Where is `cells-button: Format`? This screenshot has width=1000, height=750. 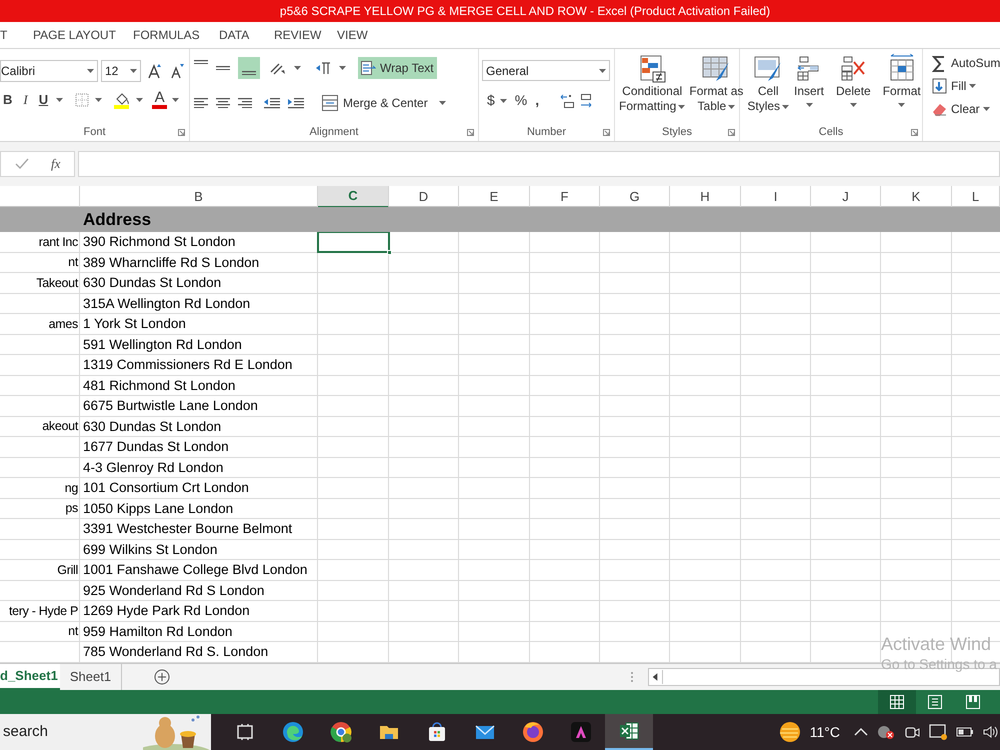
cells-button: Format is located at coordinates (901, 80).